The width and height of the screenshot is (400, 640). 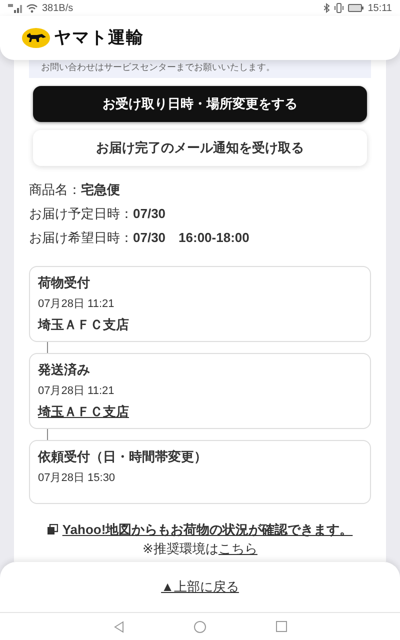 What do you see at coordinates (380, 9) in the screenshot?
I see `clock: 15:11` at bounding box center [380, 9].